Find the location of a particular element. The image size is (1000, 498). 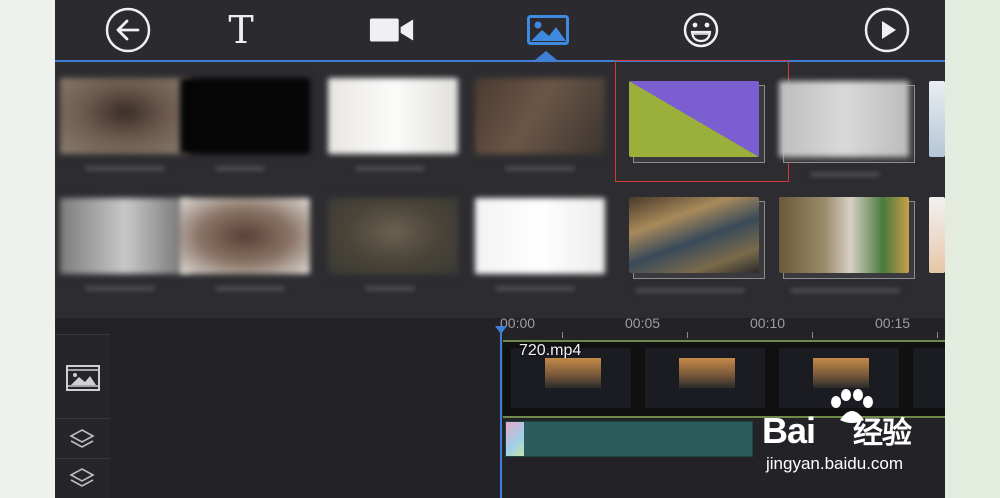

mall-photo-thumbnail is located at coordinates (694, 235).